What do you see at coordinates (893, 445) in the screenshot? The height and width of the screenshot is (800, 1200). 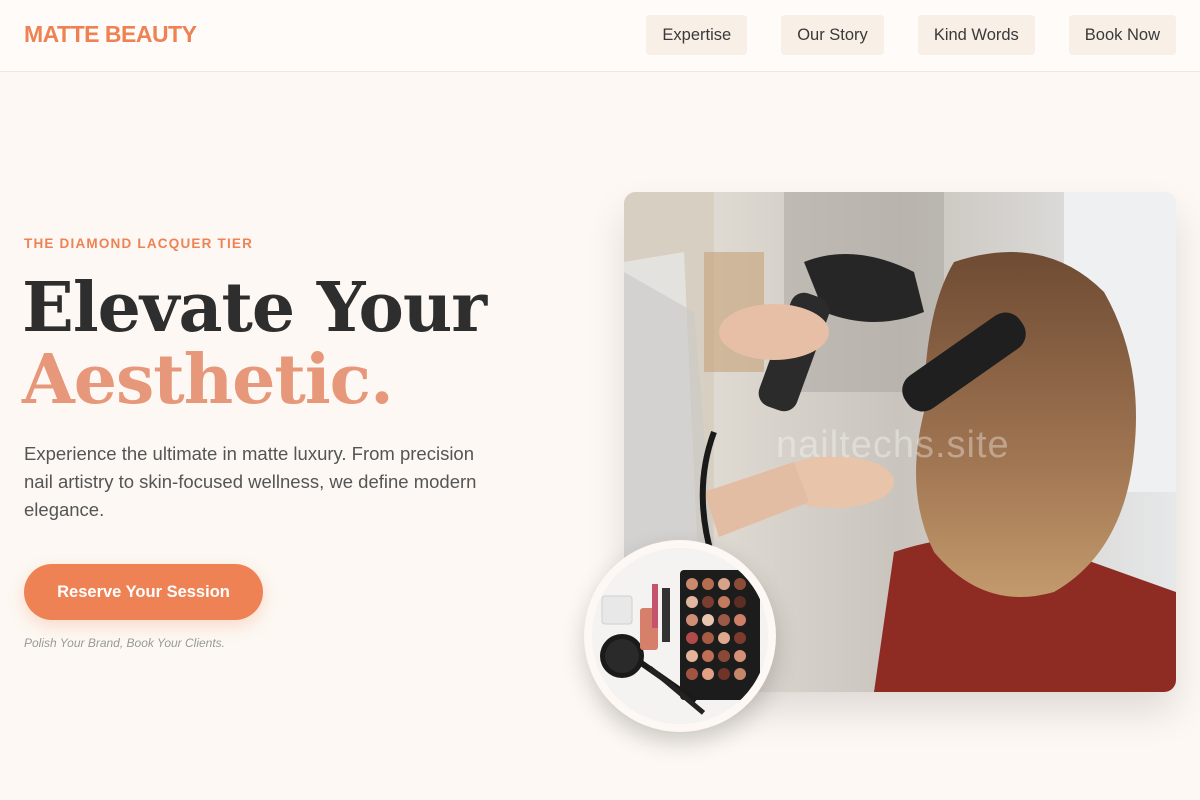 I see `watermark-text: nailtechs.site` at bounding box center [893, 445].